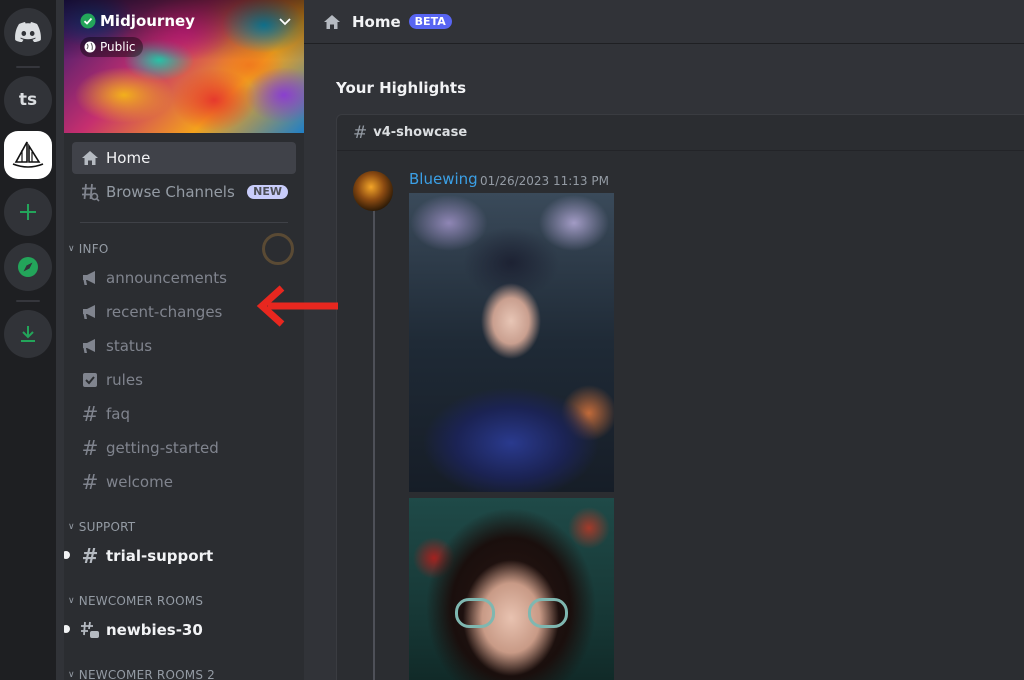 The height and width of the screenshot is (680, 1024). I want to click on sailboat-icon, so click(28, 154).